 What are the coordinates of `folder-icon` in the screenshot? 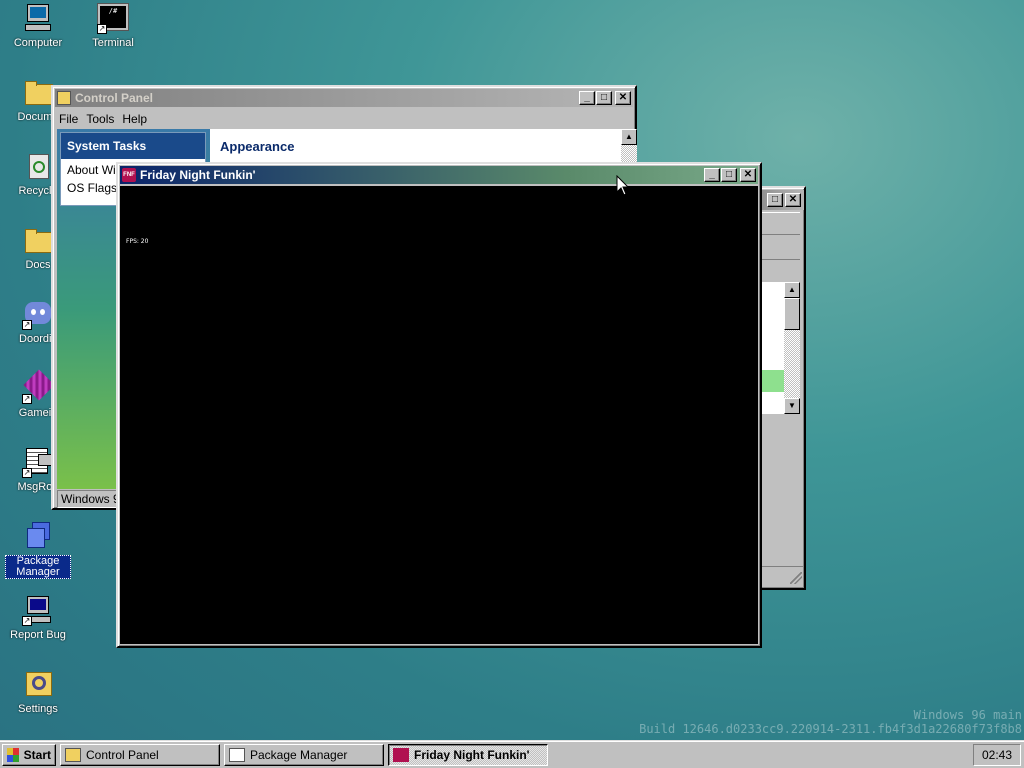 It's located at (38, 240).